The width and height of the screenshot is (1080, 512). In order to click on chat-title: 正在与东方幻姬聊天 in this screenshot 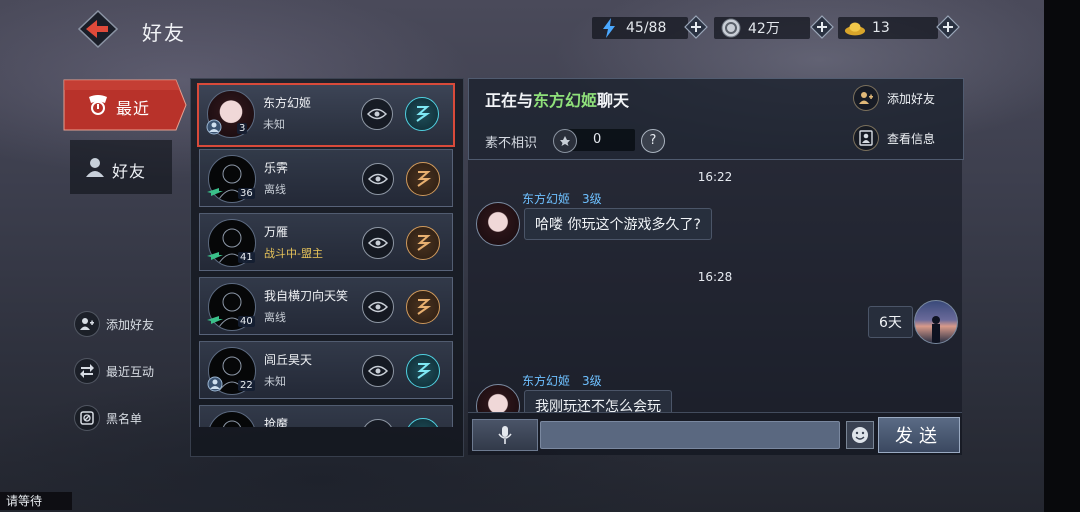, I will do `click(557, 99)`.